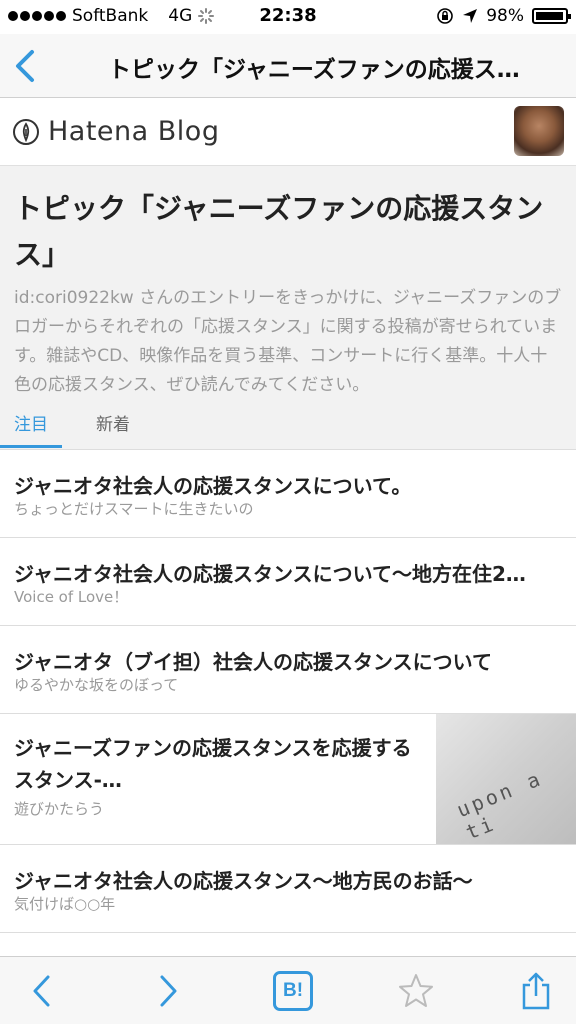 Image resolution: width=576 pixels, height=1024 pixels. I want to click on entry-blog-name: 気付けば○○年, so click(65, 904).